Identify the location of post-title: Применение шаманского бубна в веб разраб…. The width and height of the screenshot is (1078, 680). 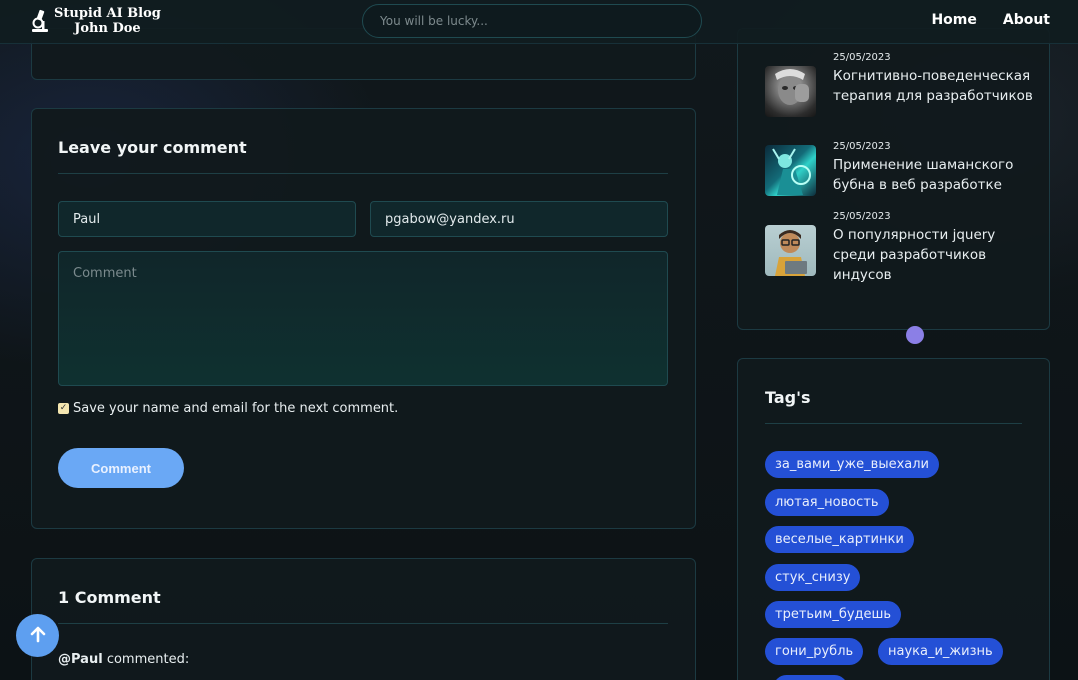
(933, 175).